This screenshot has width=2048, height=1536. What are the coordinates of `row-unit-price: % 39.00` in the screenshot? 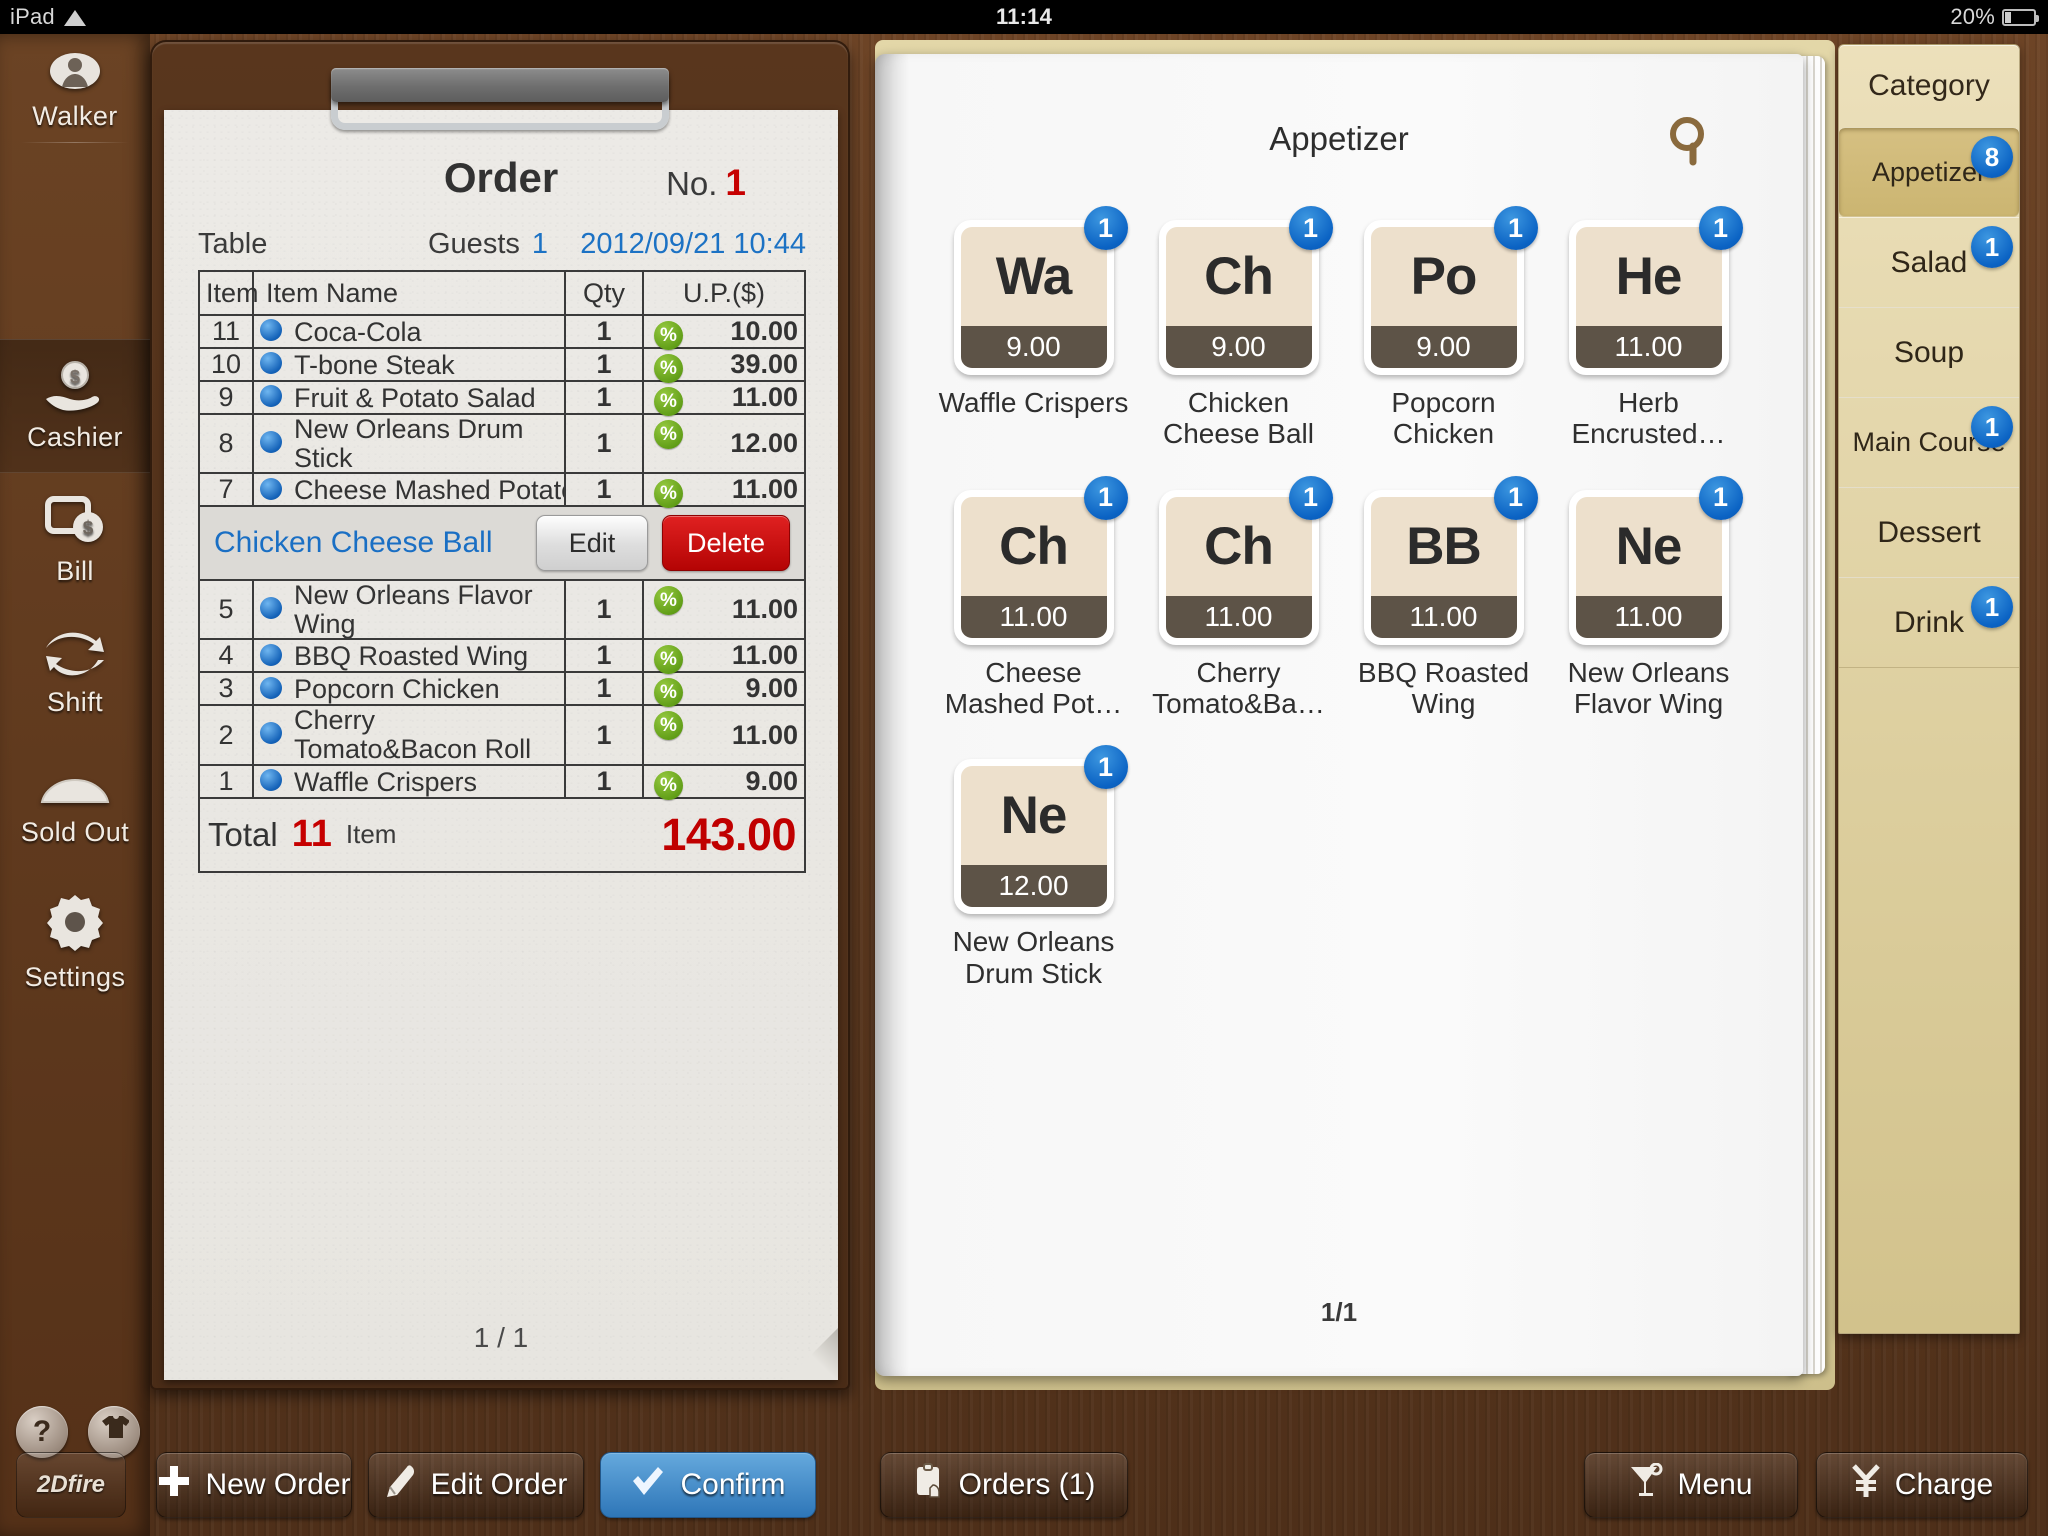 It's located at (724, 365).